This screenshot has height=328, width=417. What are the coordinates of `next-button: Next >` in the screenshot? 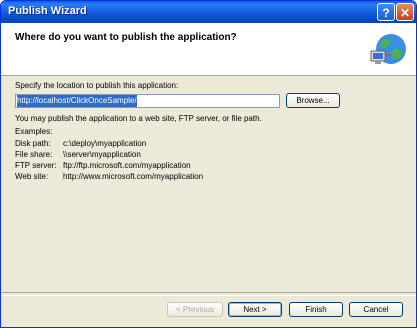 It's located at (255, 309).